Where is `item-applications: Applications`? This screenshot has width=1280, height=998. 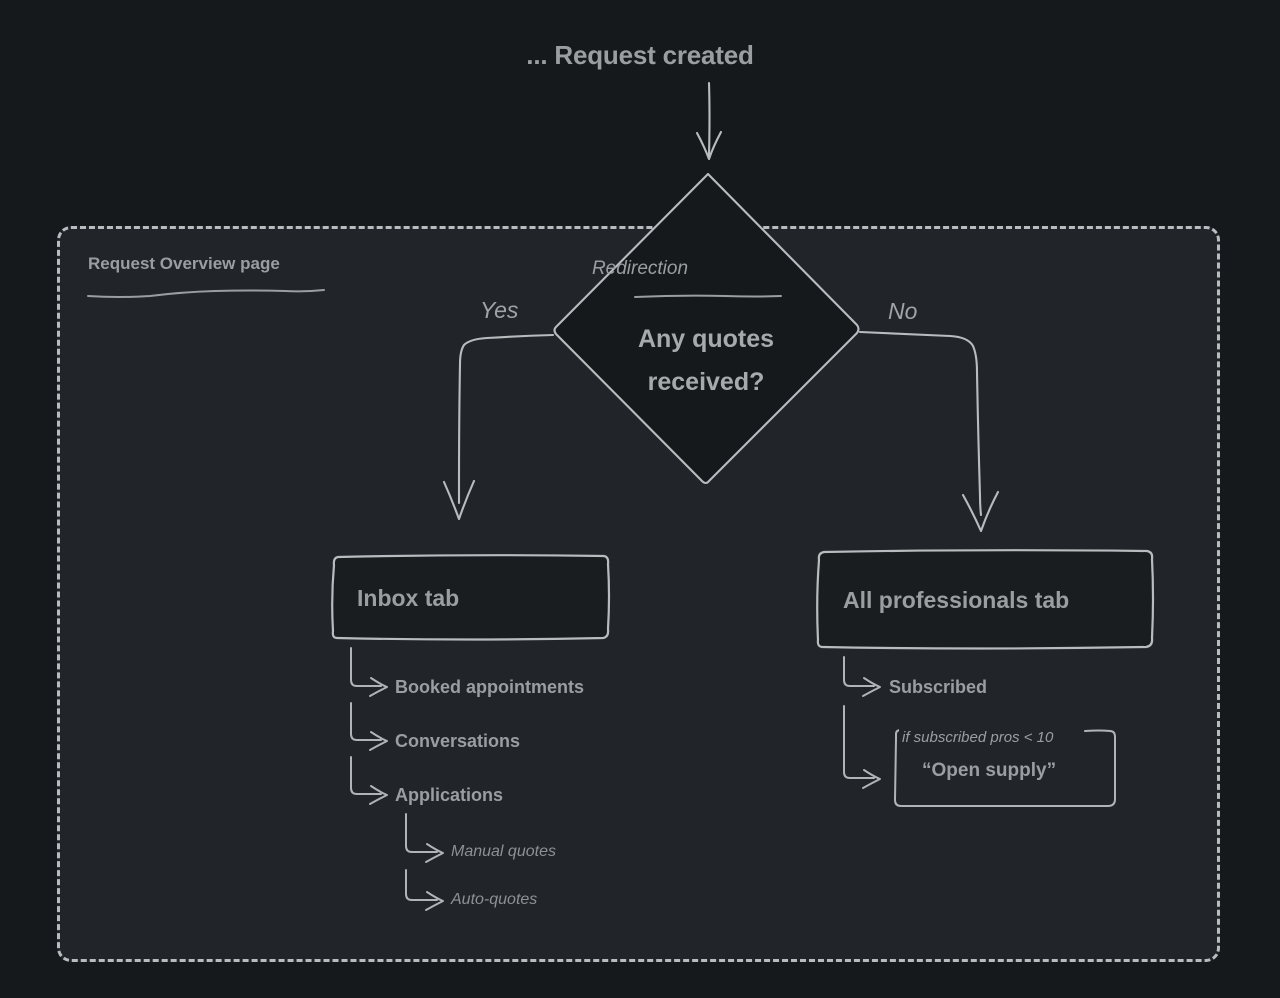
item-applications: Applications is located at coordinates (449, 795).